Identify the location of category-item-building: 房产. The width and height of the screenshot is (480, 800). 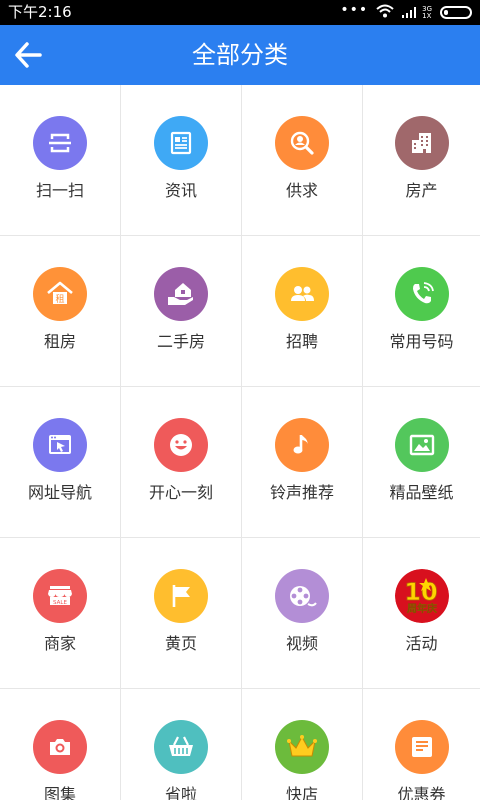
(421, 160).